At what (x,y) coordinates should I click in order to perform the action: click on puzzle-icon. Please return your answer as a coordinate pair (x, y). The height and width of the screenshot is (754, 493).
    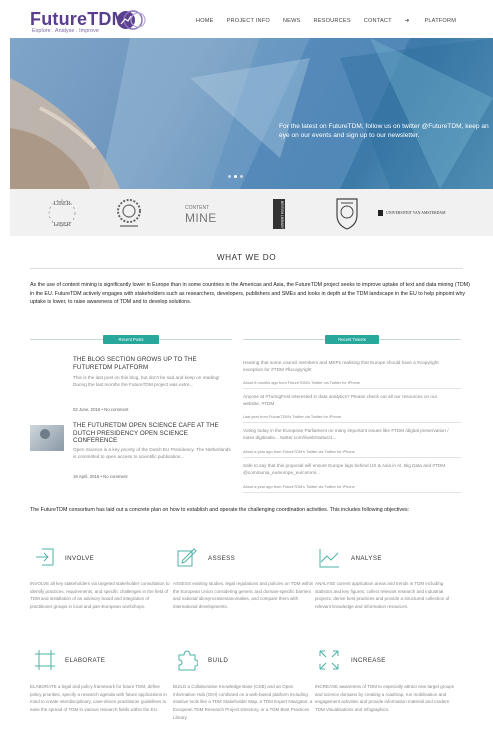
    Looking at the image, I should click on (188, 660).